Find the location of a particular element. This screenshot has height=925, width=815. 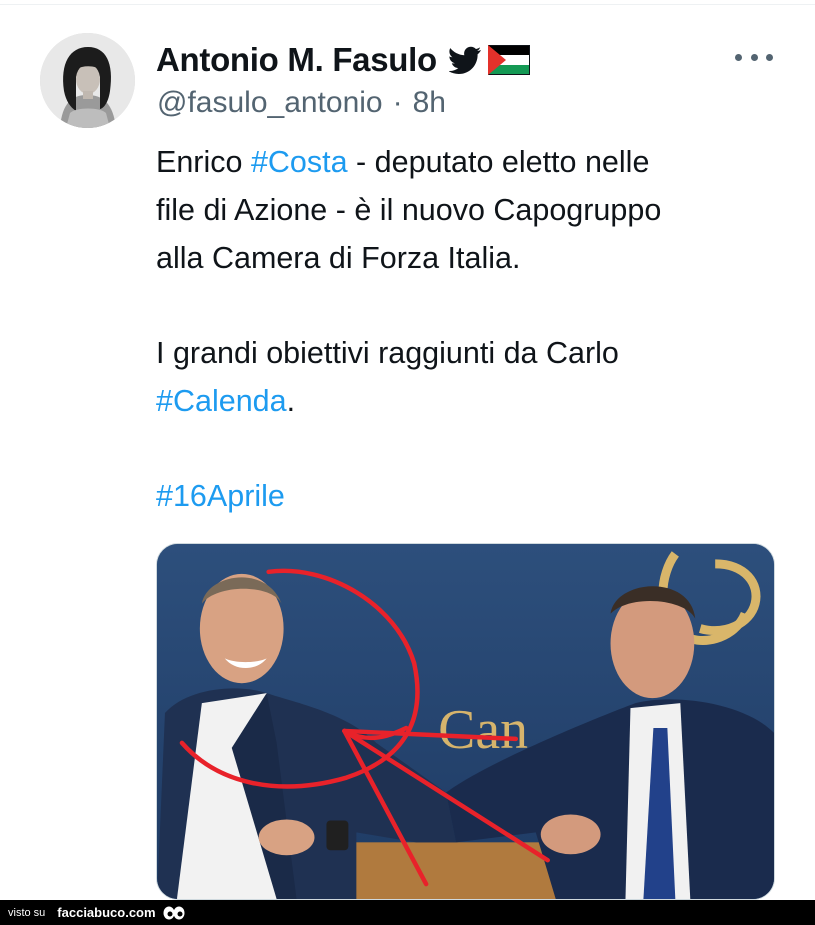

eyes-icon is located at coordinates (174, 913).